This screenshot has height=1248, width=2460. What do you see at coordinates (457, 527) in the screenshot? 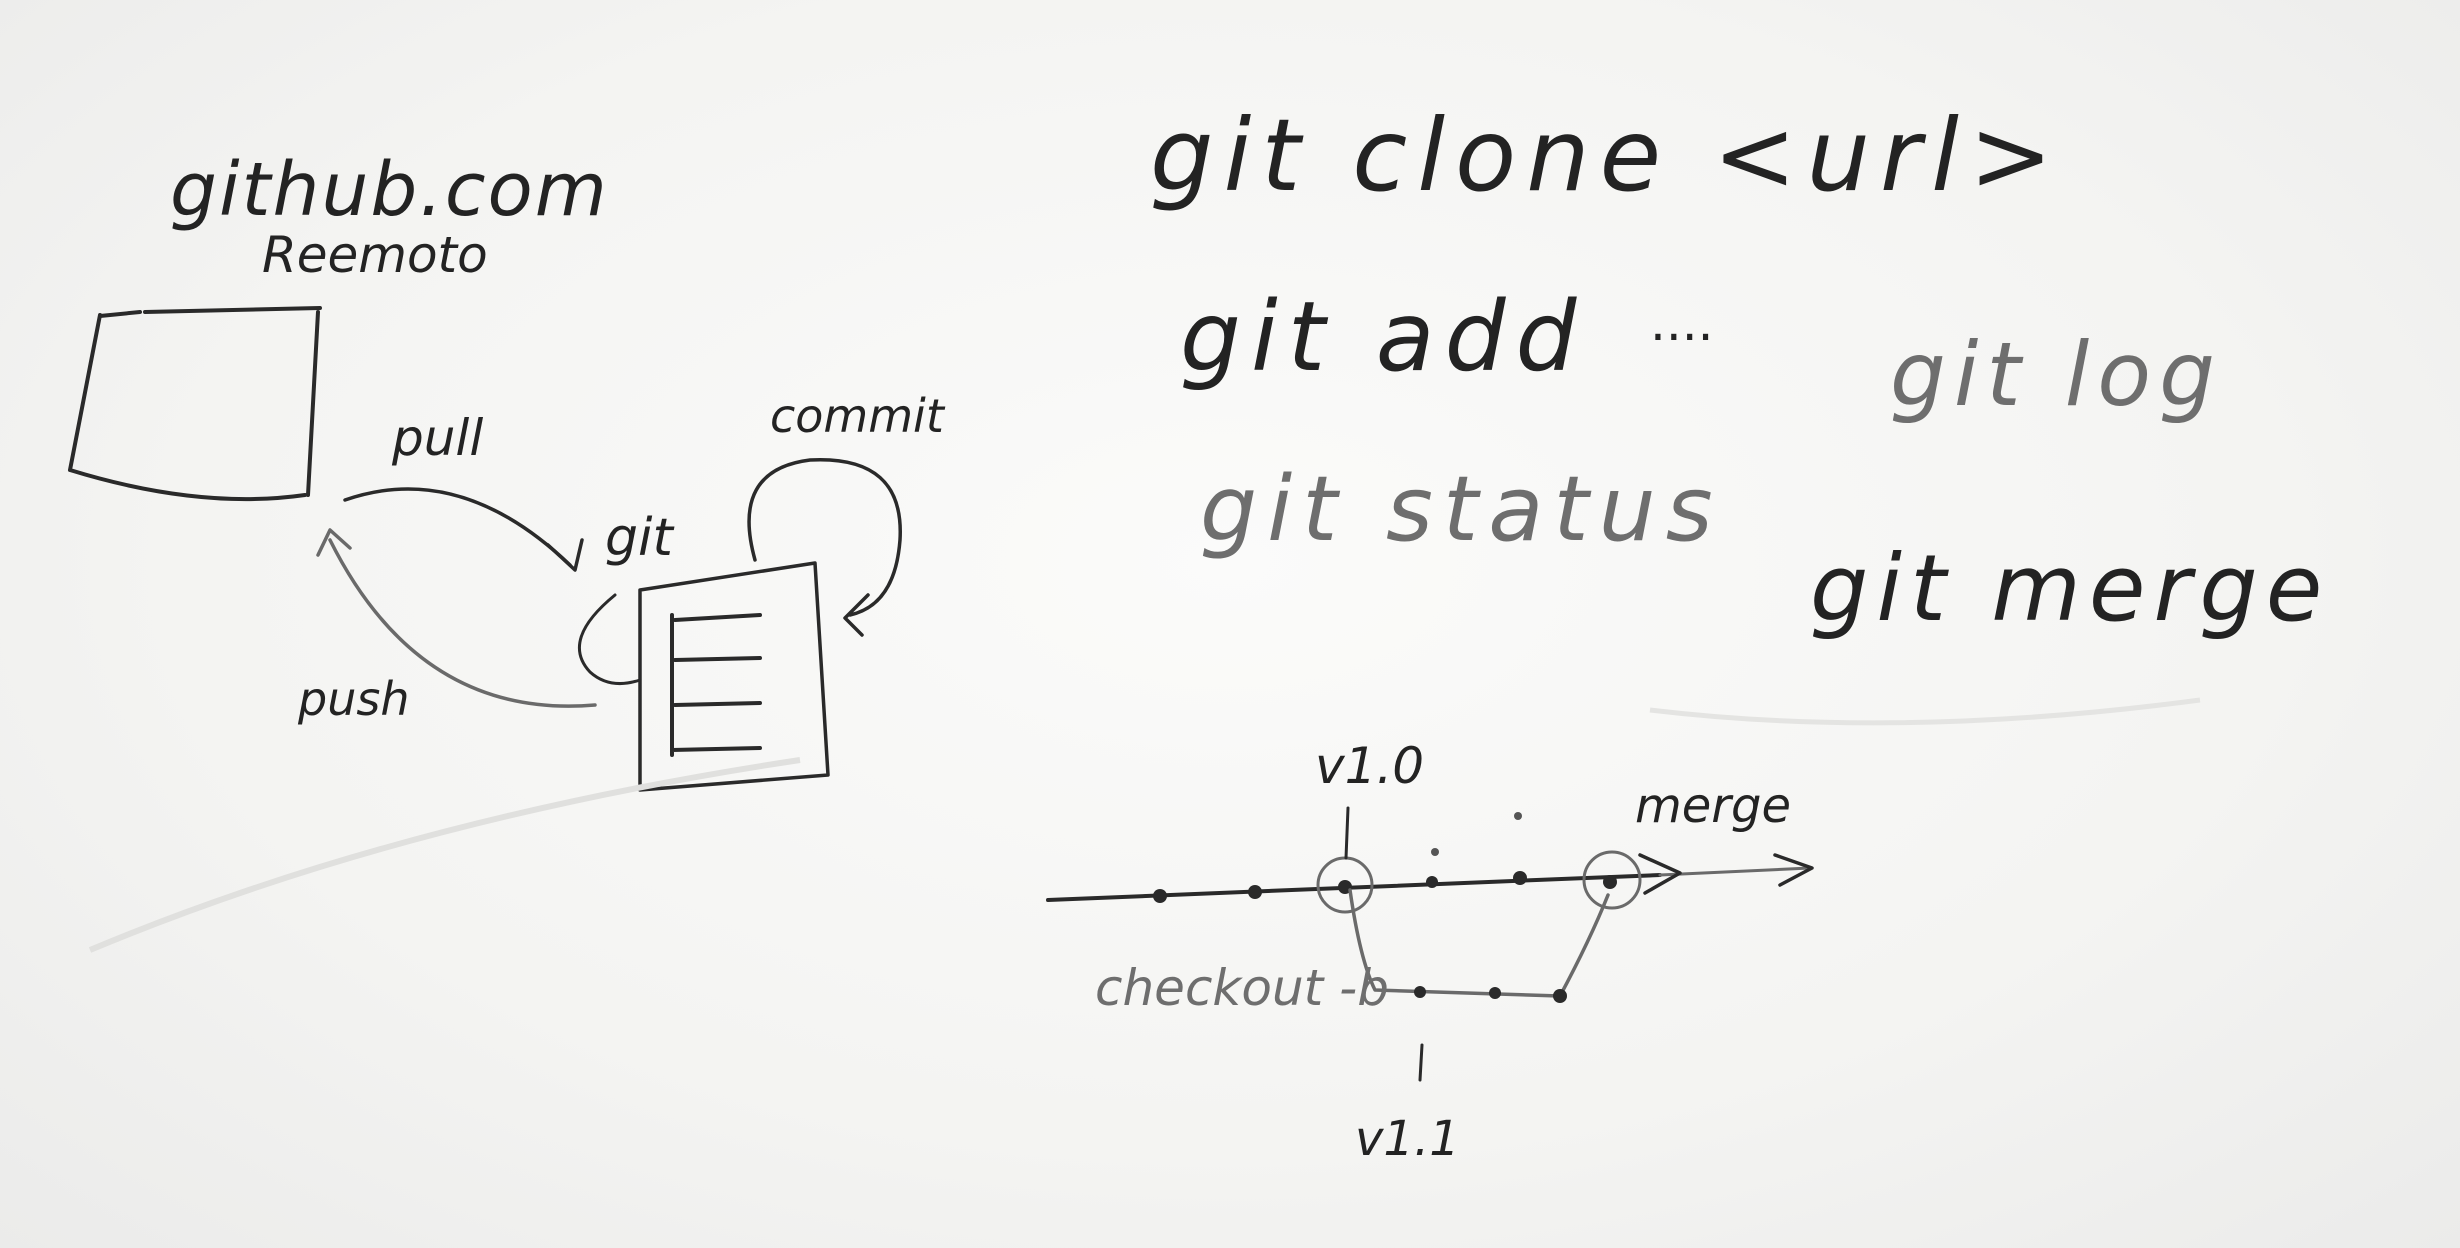
I see `pull-arrow` at bounding box center [457, 527].